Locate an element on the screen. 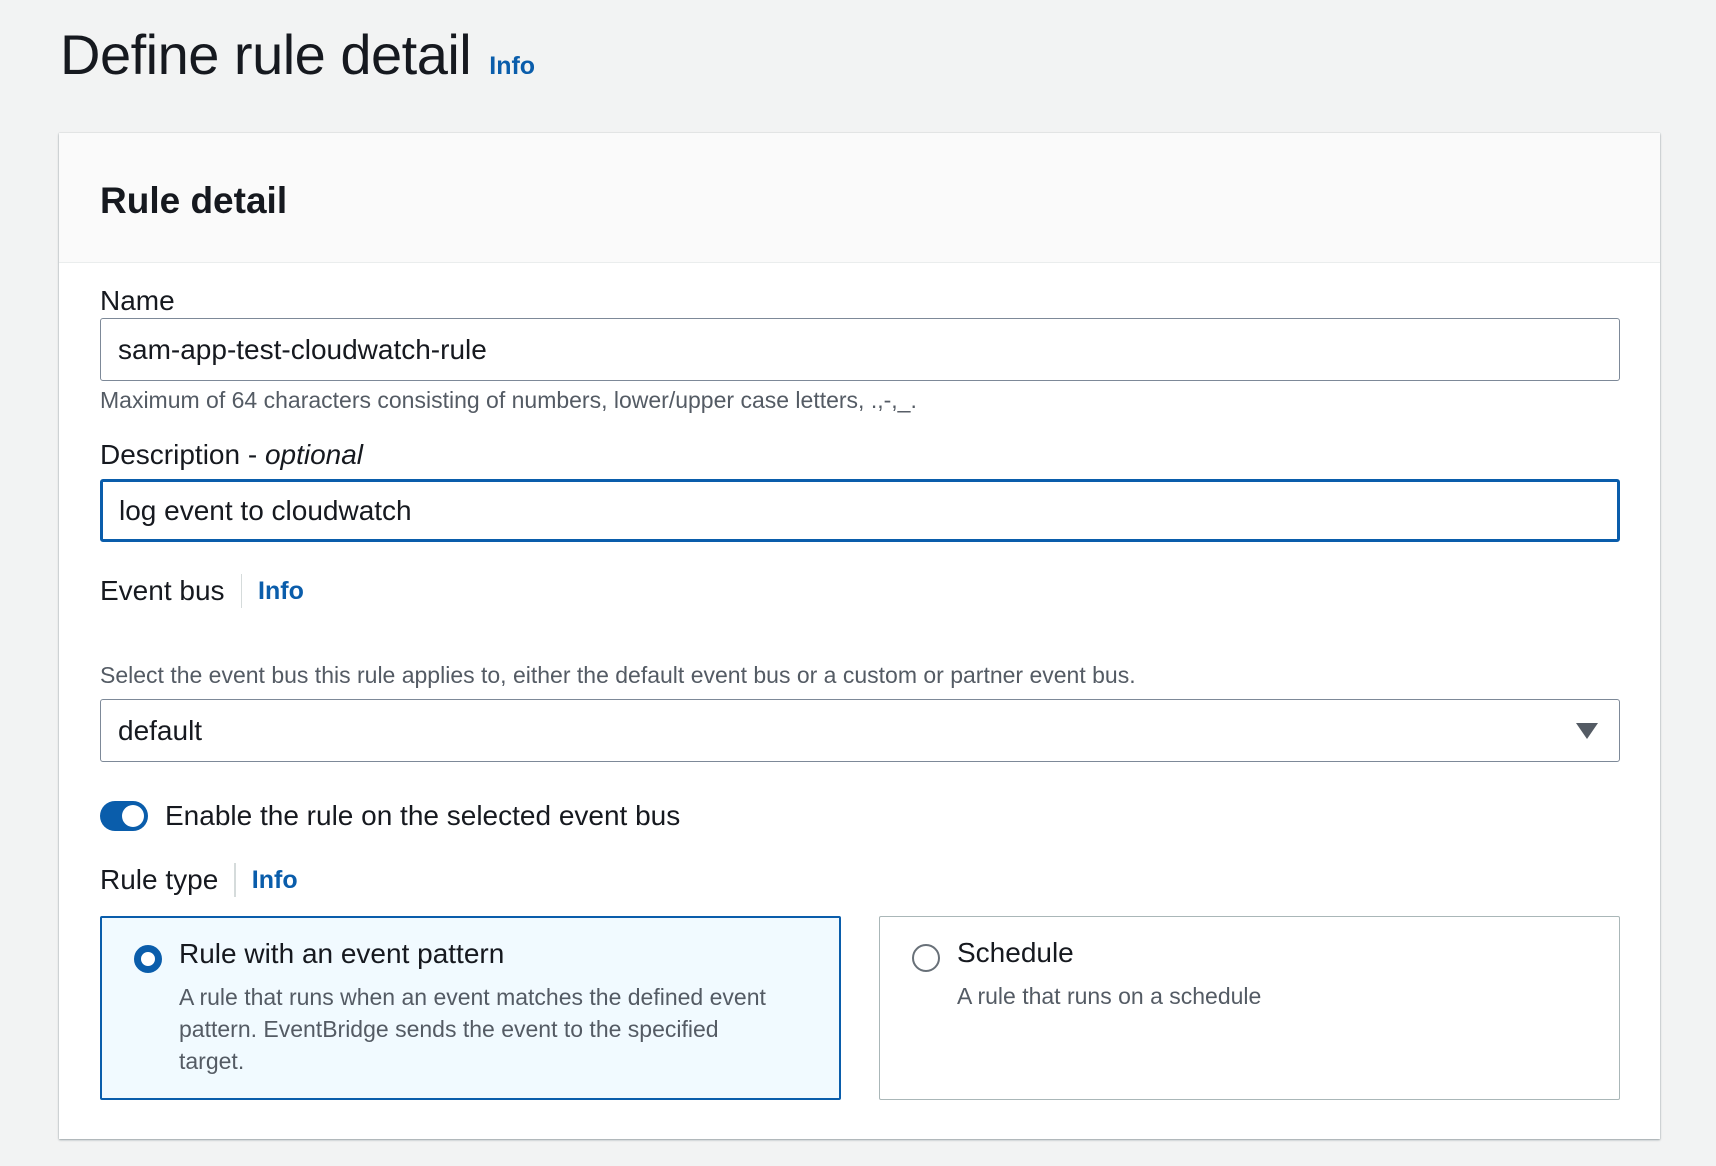 This screenshot has width=1716, height=1166. radio-checked-icon is located at coordinates (148, 959).